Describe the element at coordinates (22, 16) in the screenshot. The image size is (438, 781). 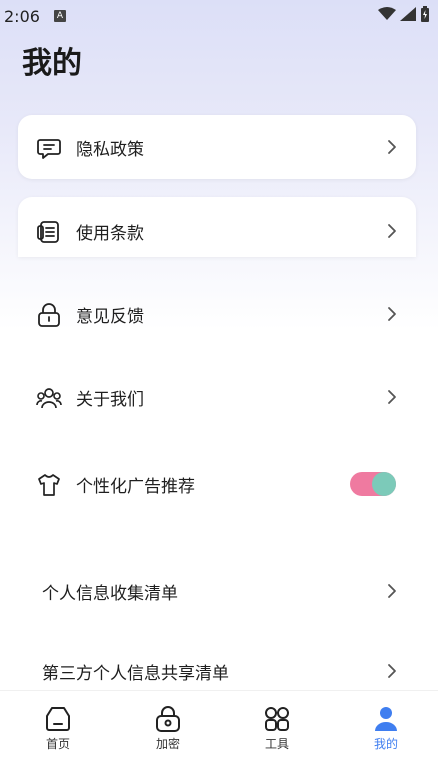
I see `status-time: 2:06` at that location.